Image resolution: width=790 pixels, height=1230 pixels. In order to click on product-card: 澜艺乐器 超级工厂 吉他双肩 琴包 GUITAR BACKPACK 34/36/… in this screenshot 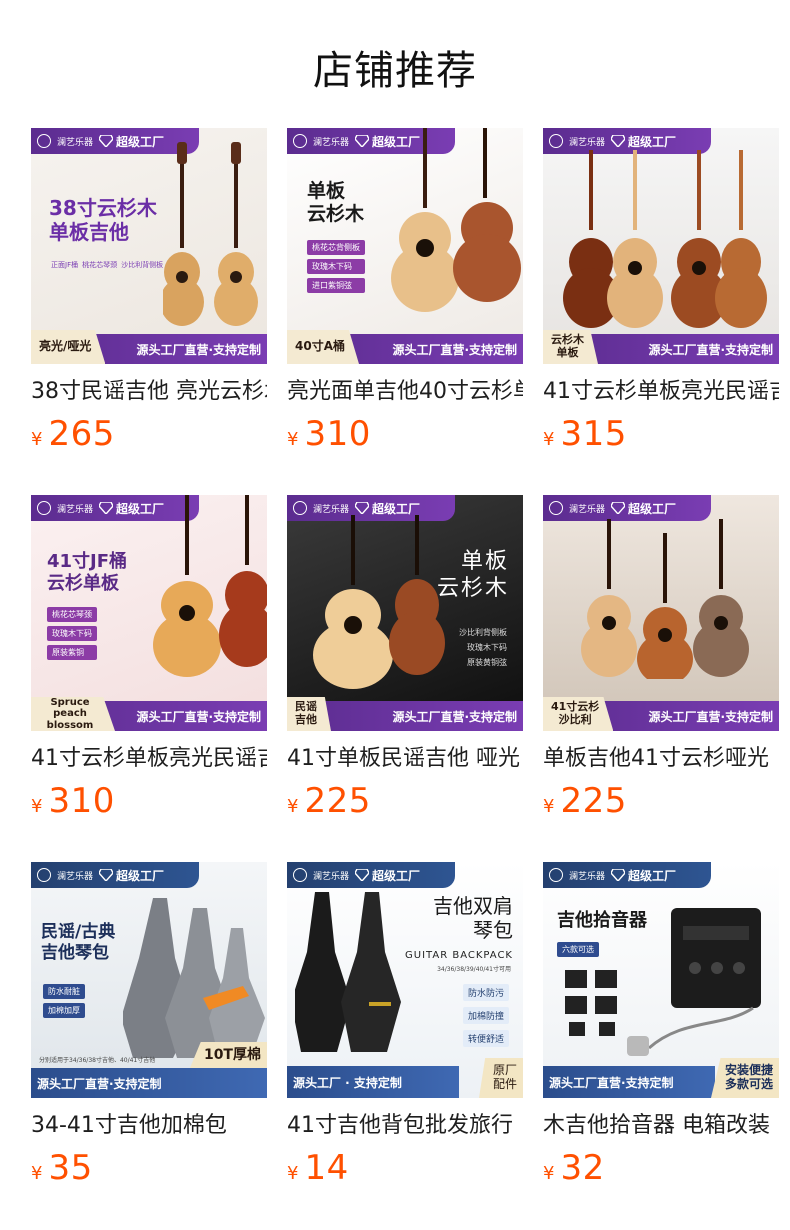, I will do `click(405, 1045)`.